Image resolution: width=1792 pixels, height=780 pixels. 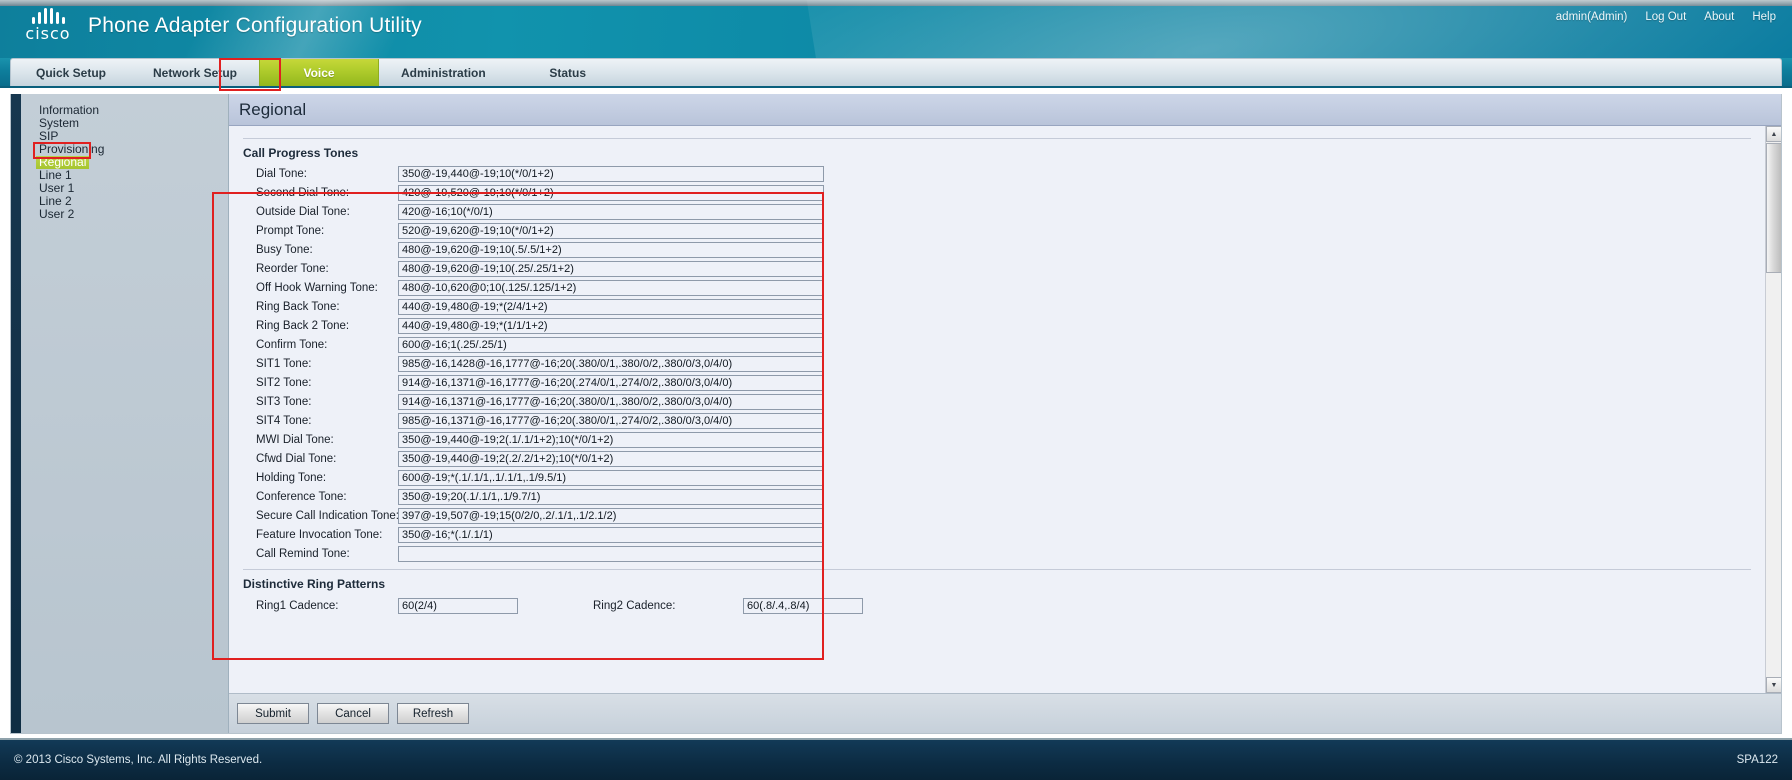 What do you see at coordinates (1773, 409) in the screenshot?
I see `vertical-scrollbar: ▲ ▼` at bounding box center [1773, 409].